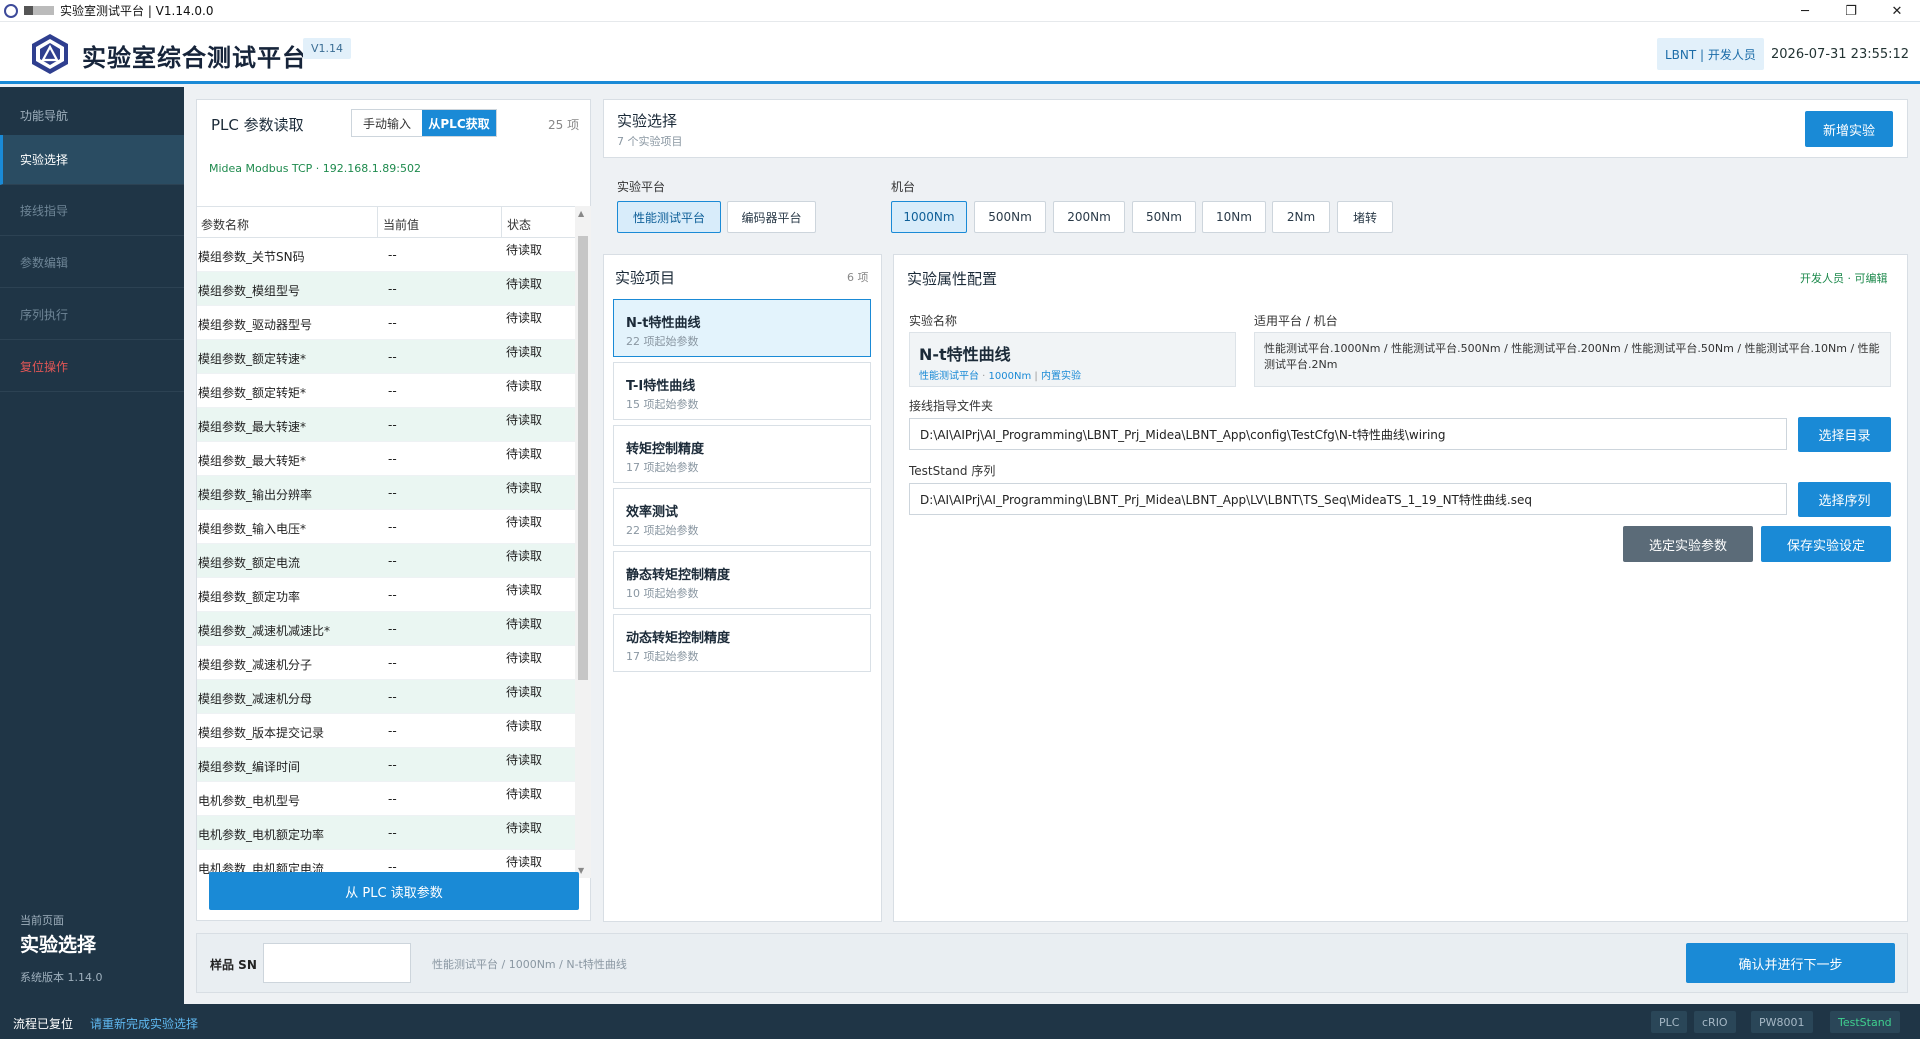 The height and width of the screenshot is (1039, 1920). What do you see at coordinates (137, 11) in the screenshot?
I see `window-title: 实验室测试平台 | V1.14.0.0` at bounding box center [137, 11].